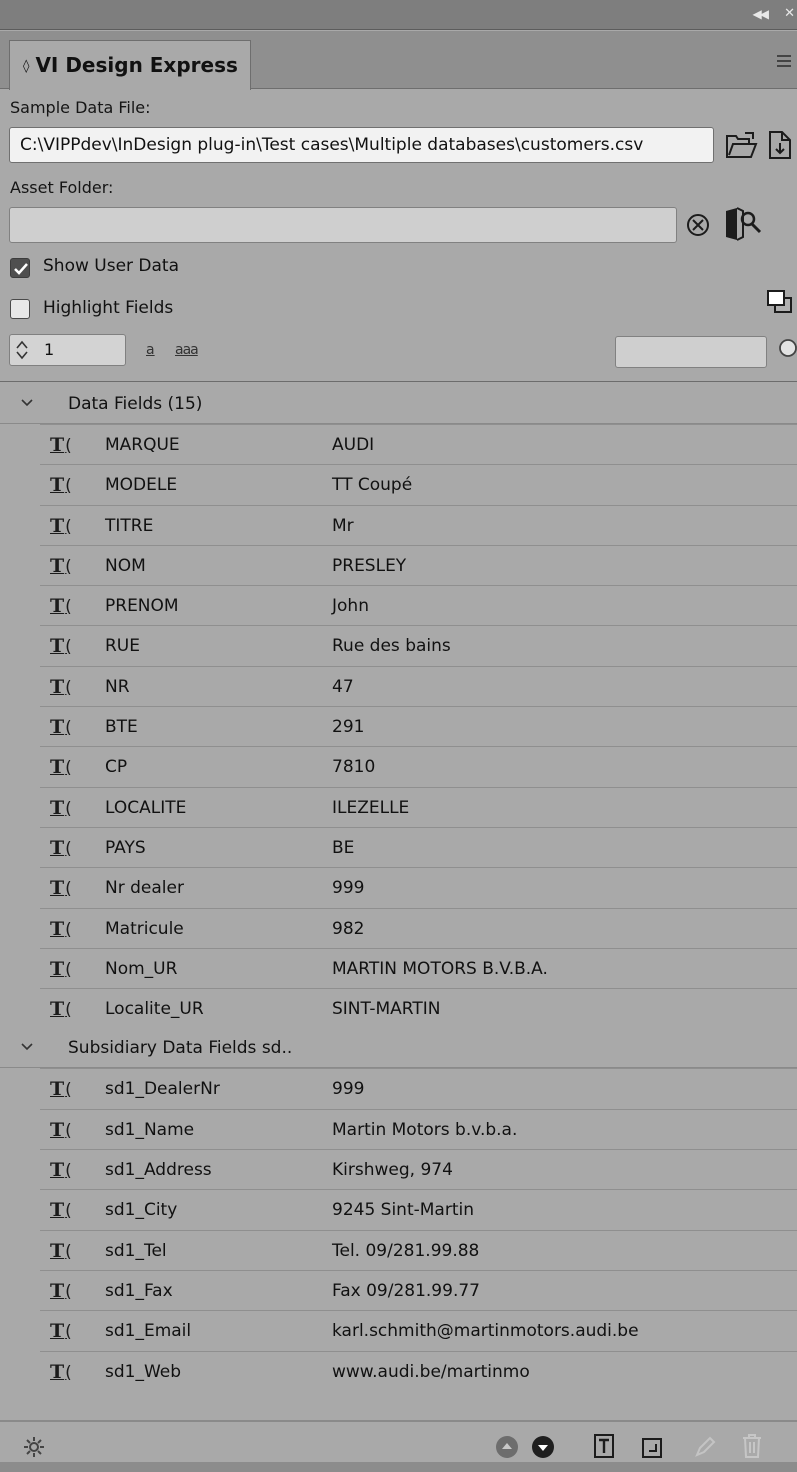 This screenshot has height=1472, width=797. What do you see at coordinates (425, 1129) in the screenshot?
I see `field-value: Martin Motors b.v.b.a.` at bounding box center [425, 1129].